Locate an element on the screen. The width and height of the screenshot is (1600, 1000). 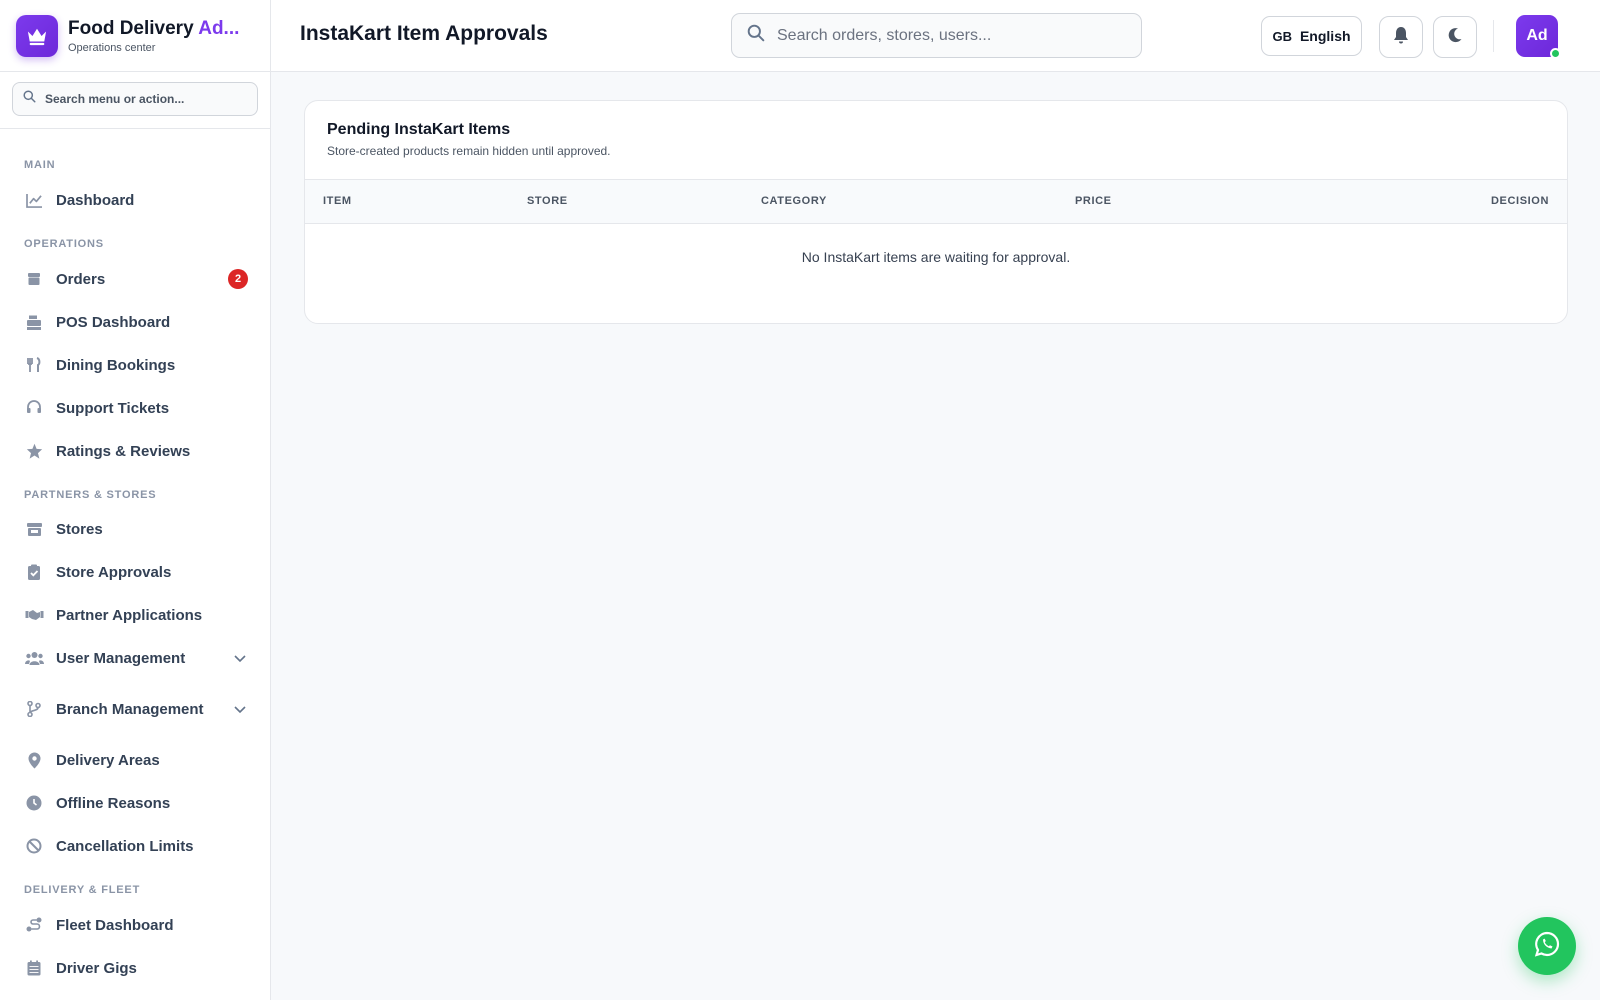
dark-mode-toggle is located at coordinates (1455, 37).